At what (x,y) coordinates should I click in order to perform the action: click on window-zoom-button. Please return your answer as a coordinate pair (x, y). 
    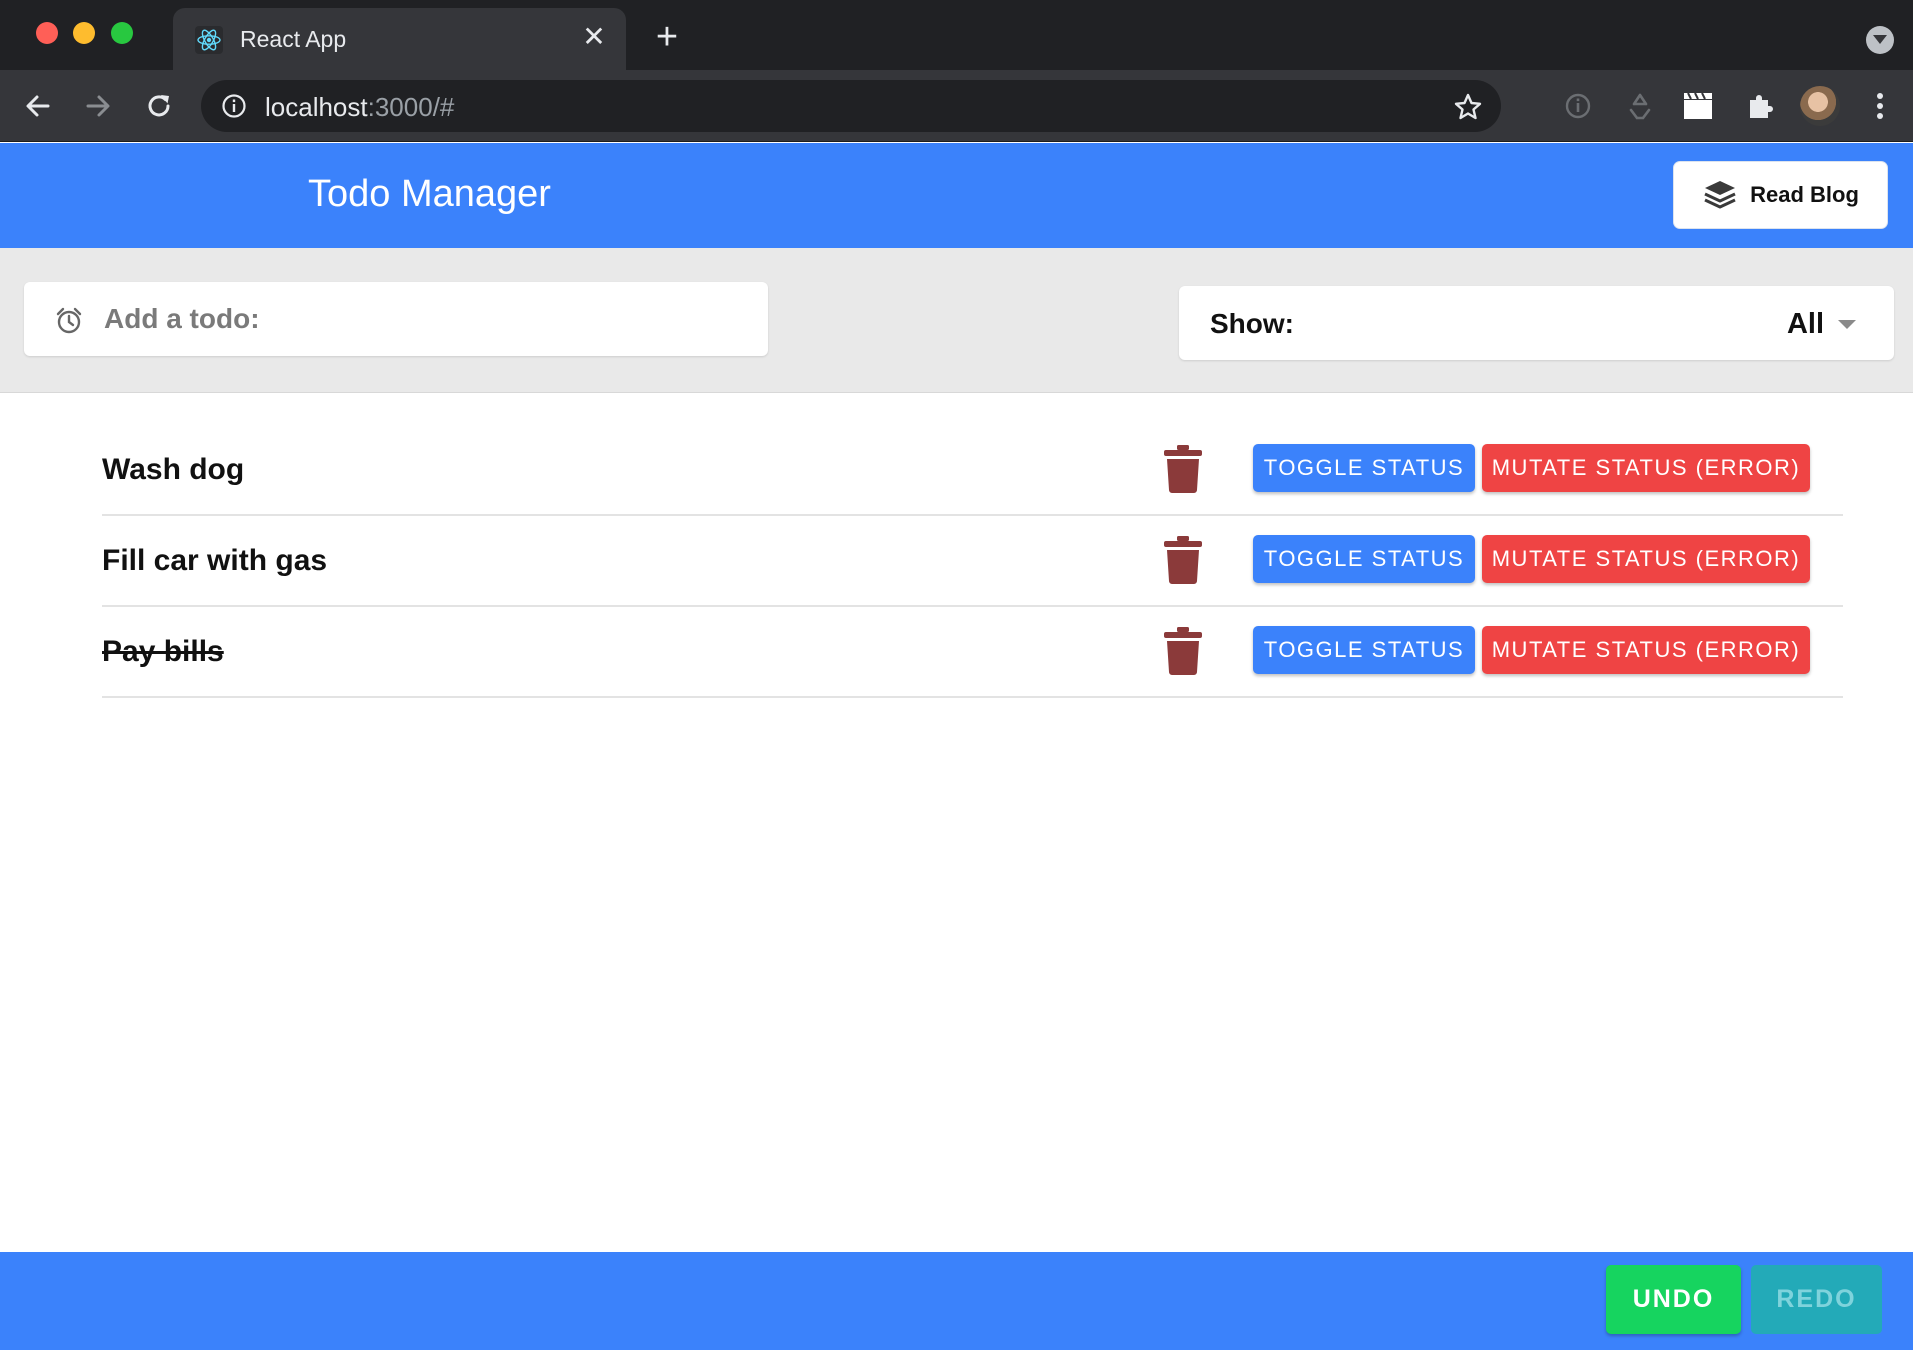
    Looking at the image, I should click on (122, 33).